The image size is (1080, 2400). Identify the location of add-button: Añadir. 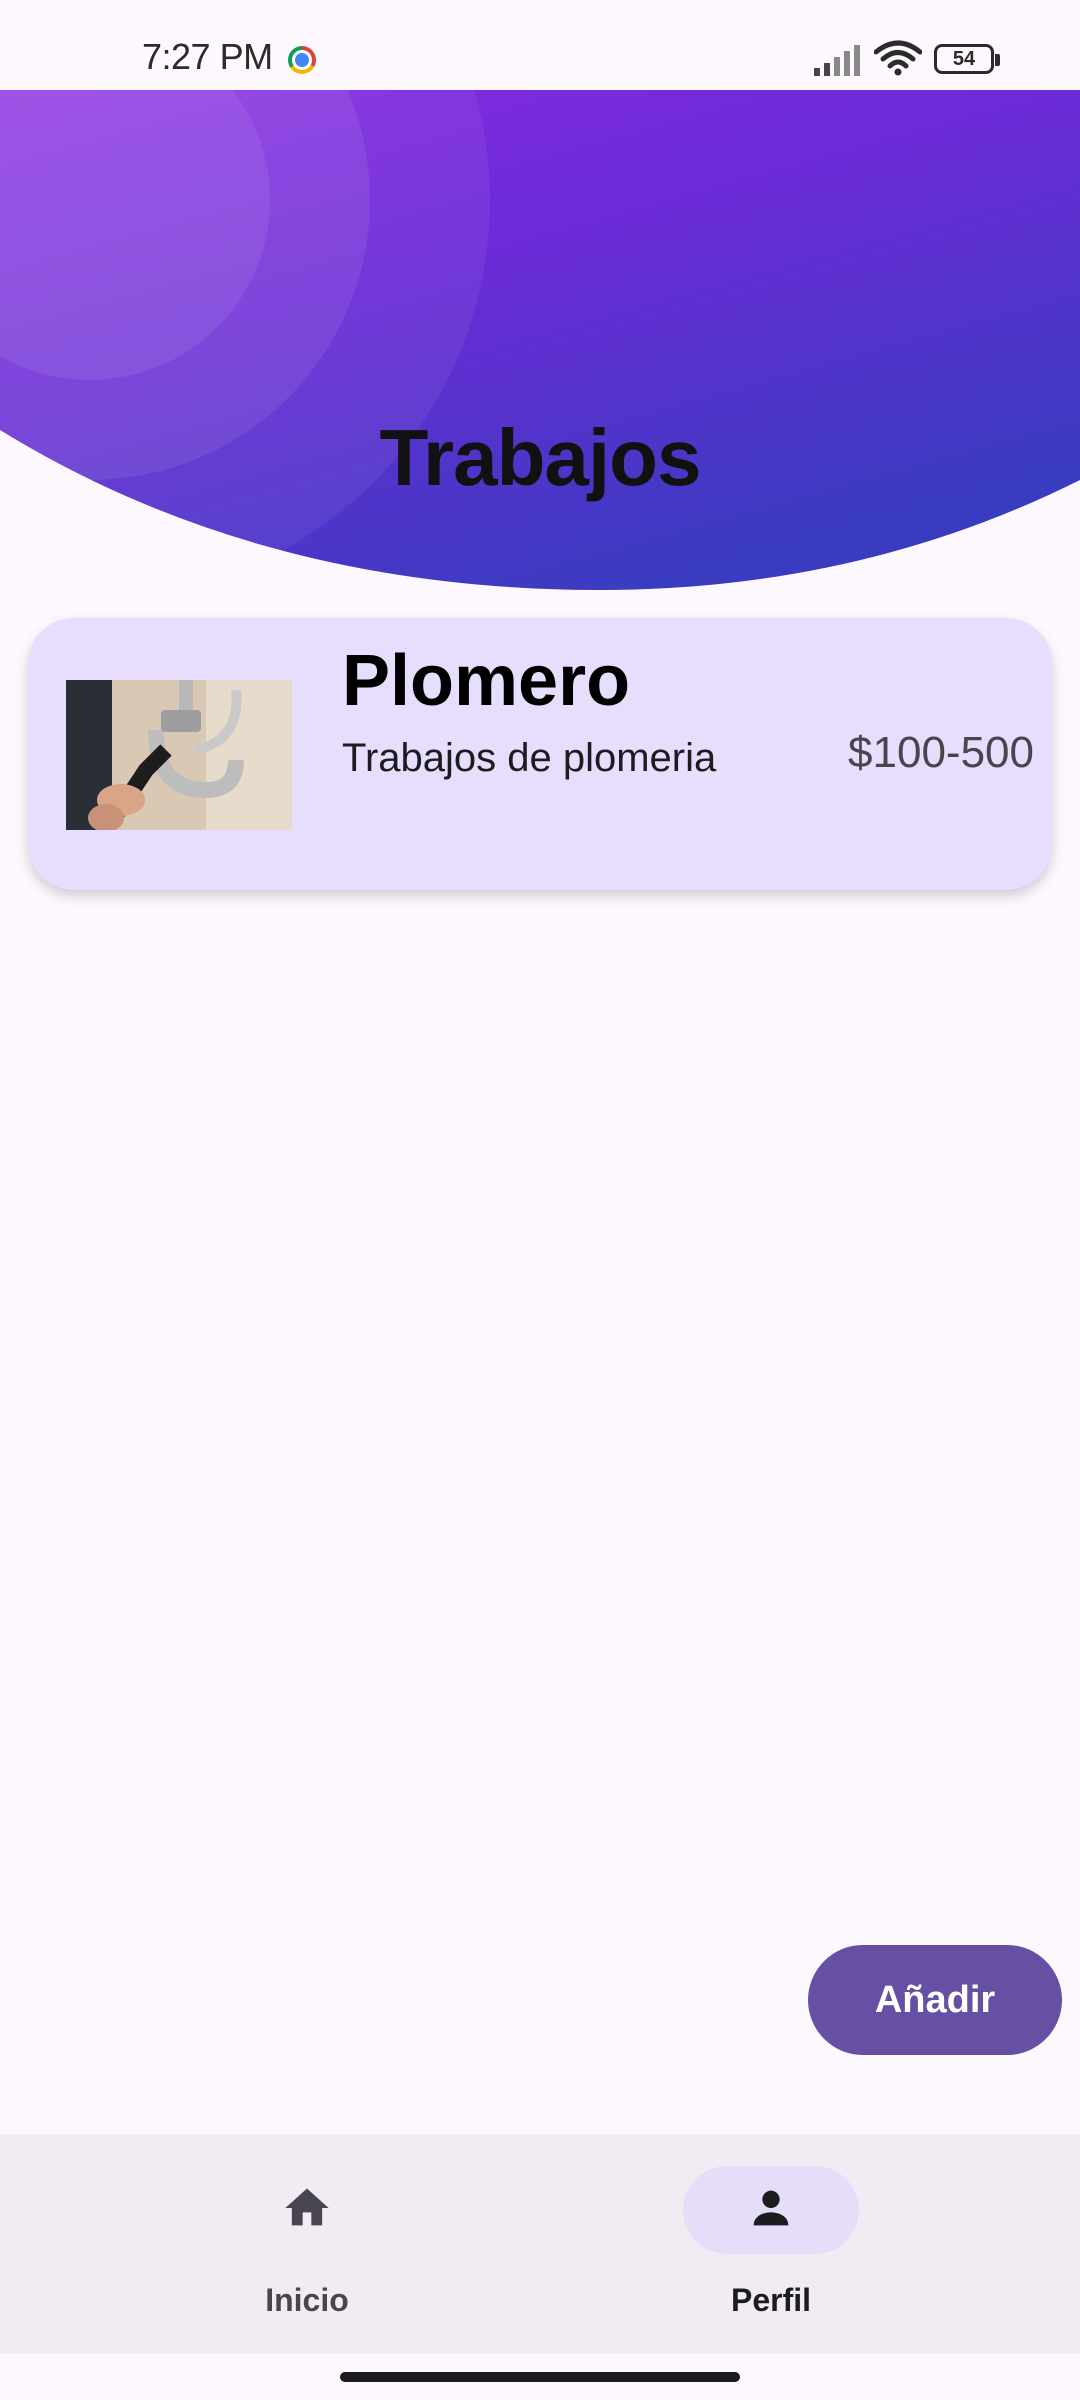
(935, 2000).